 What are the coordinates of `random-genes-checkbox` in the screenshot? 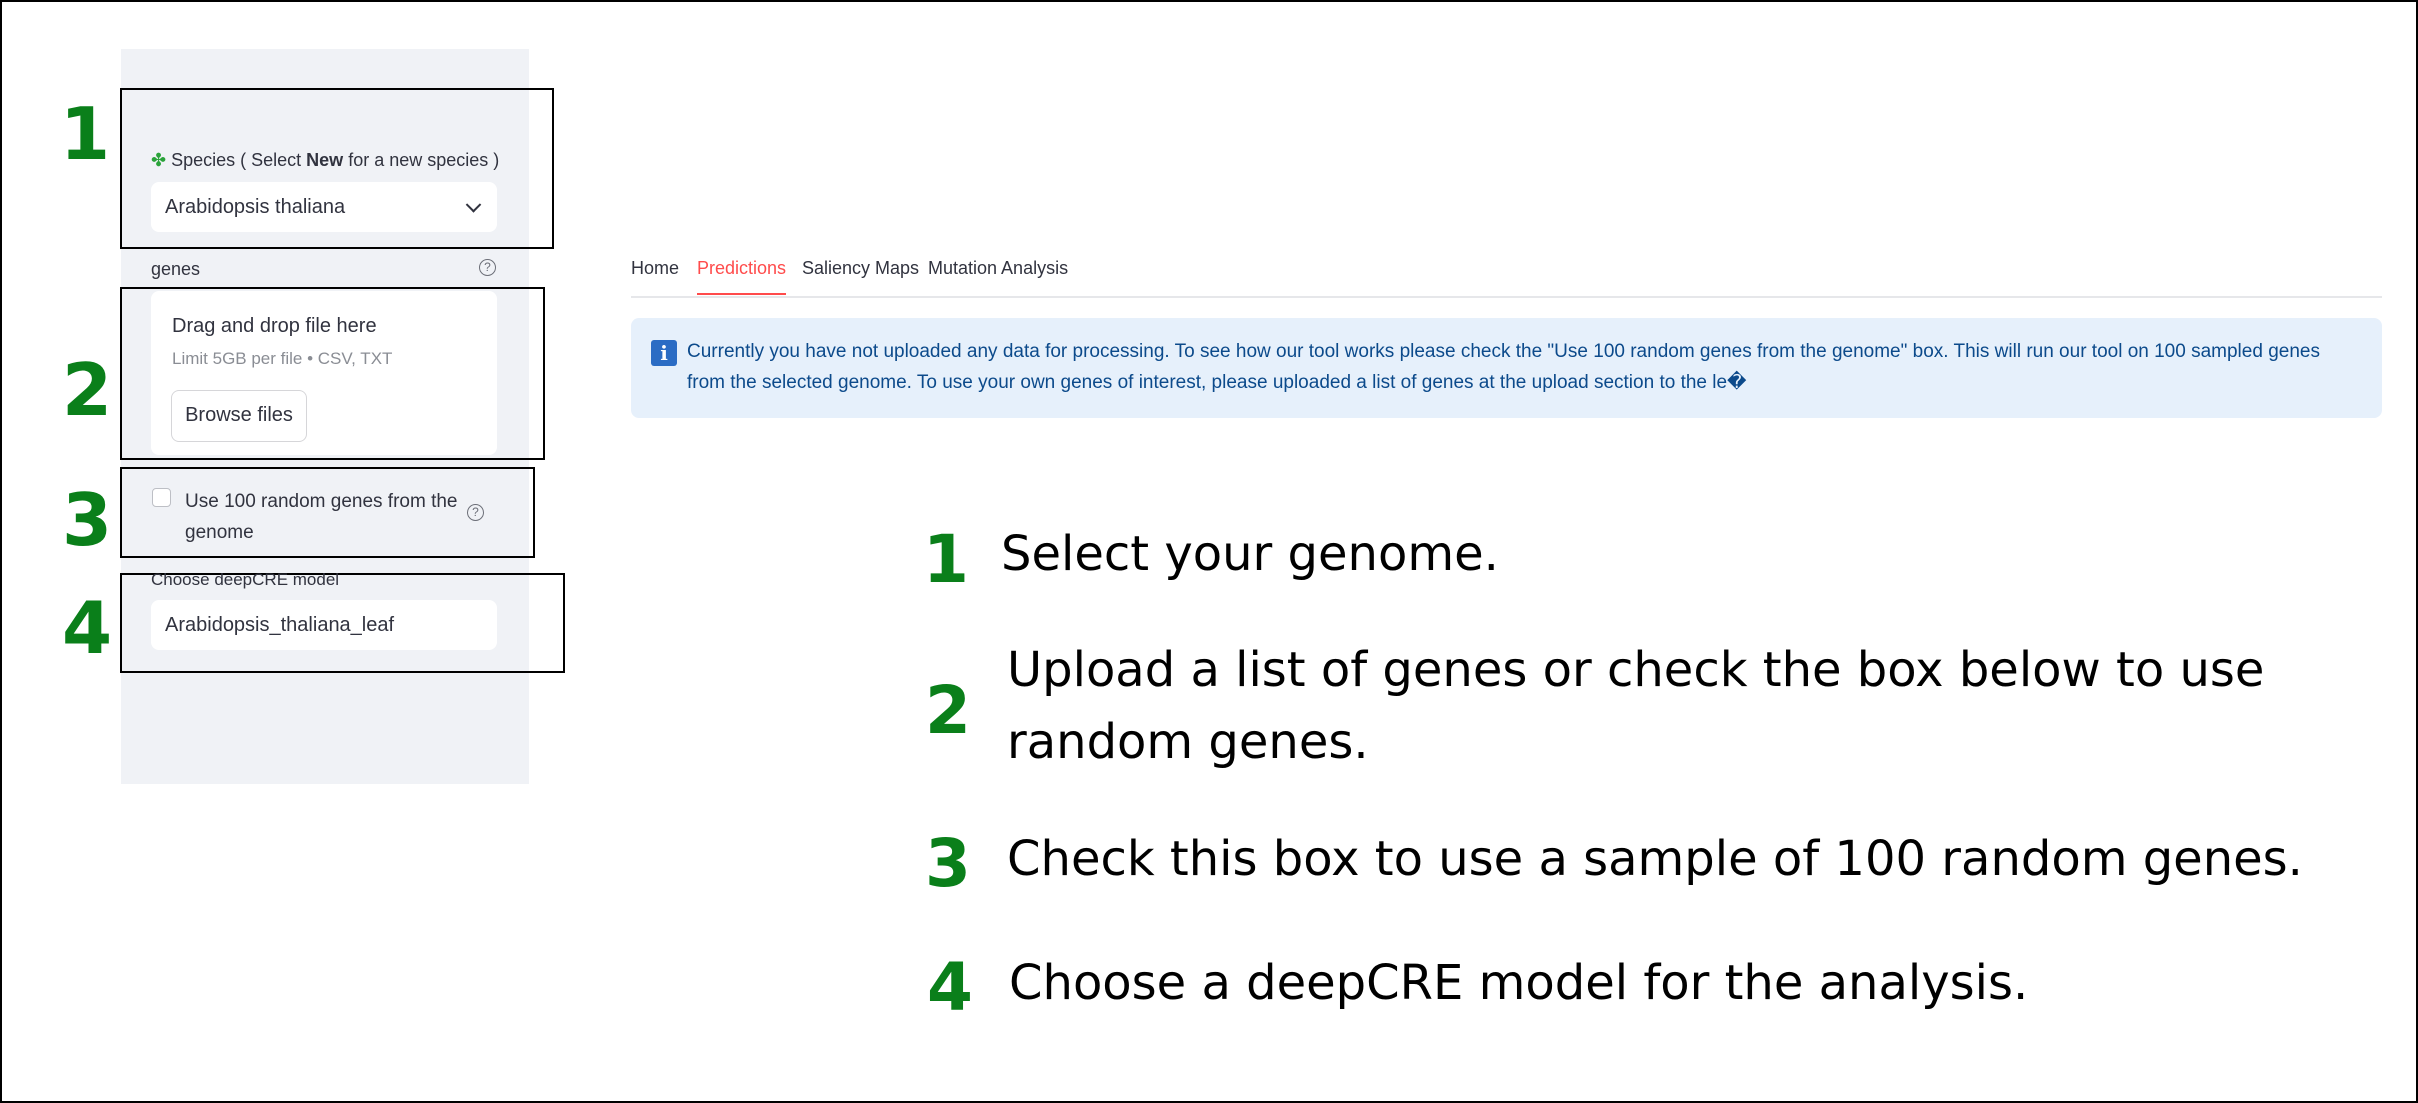 It's located at (161, 497).